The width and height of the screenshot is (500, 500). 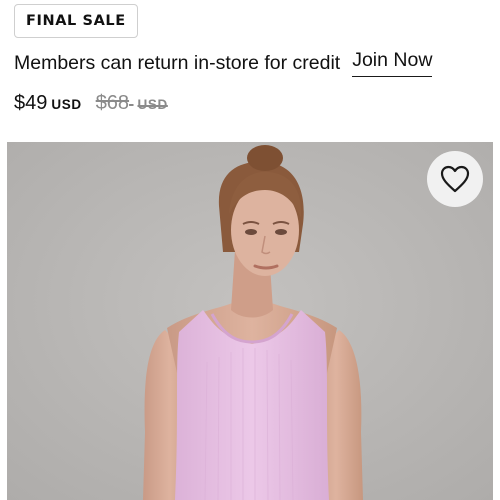 What do you see at coordinates (132, 103) in the screenshot?
I see `original-price: $68 USD` at bounding box center [132, 103].